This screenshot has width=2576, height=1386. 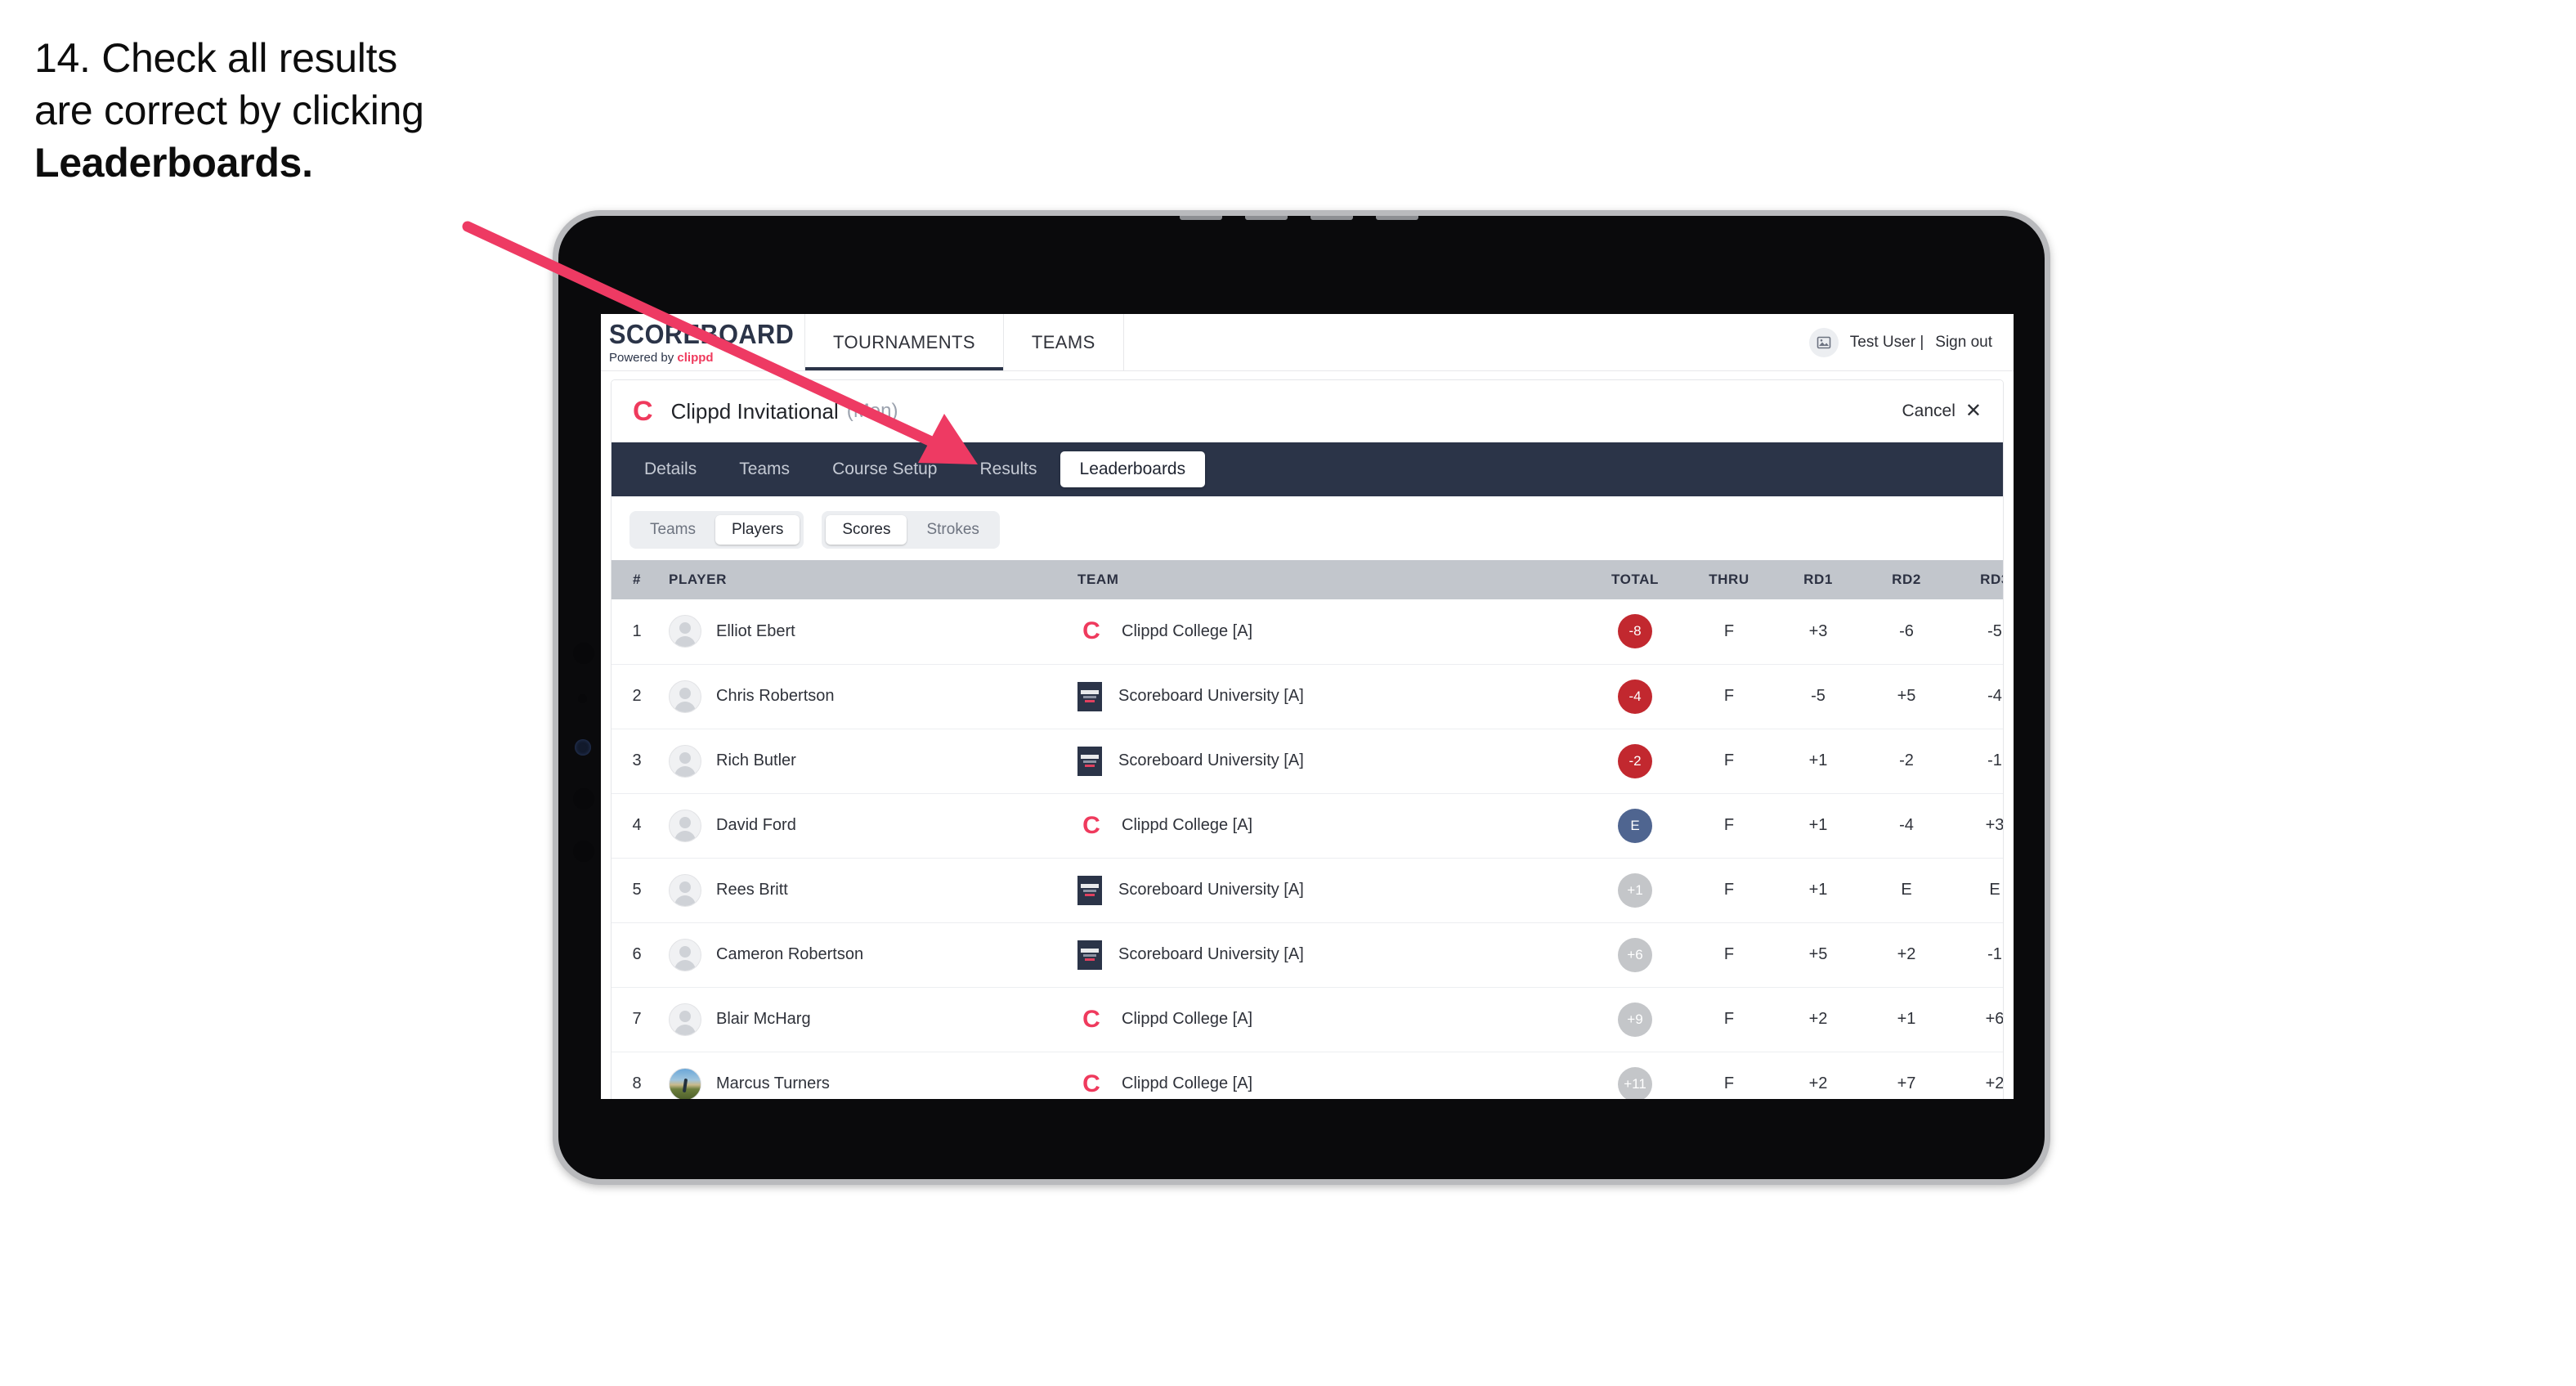 What do you see at coordinates (867, 761) in the screenshot?
I see `player-cell: Rich Butler` at bounding box center [867, 761].